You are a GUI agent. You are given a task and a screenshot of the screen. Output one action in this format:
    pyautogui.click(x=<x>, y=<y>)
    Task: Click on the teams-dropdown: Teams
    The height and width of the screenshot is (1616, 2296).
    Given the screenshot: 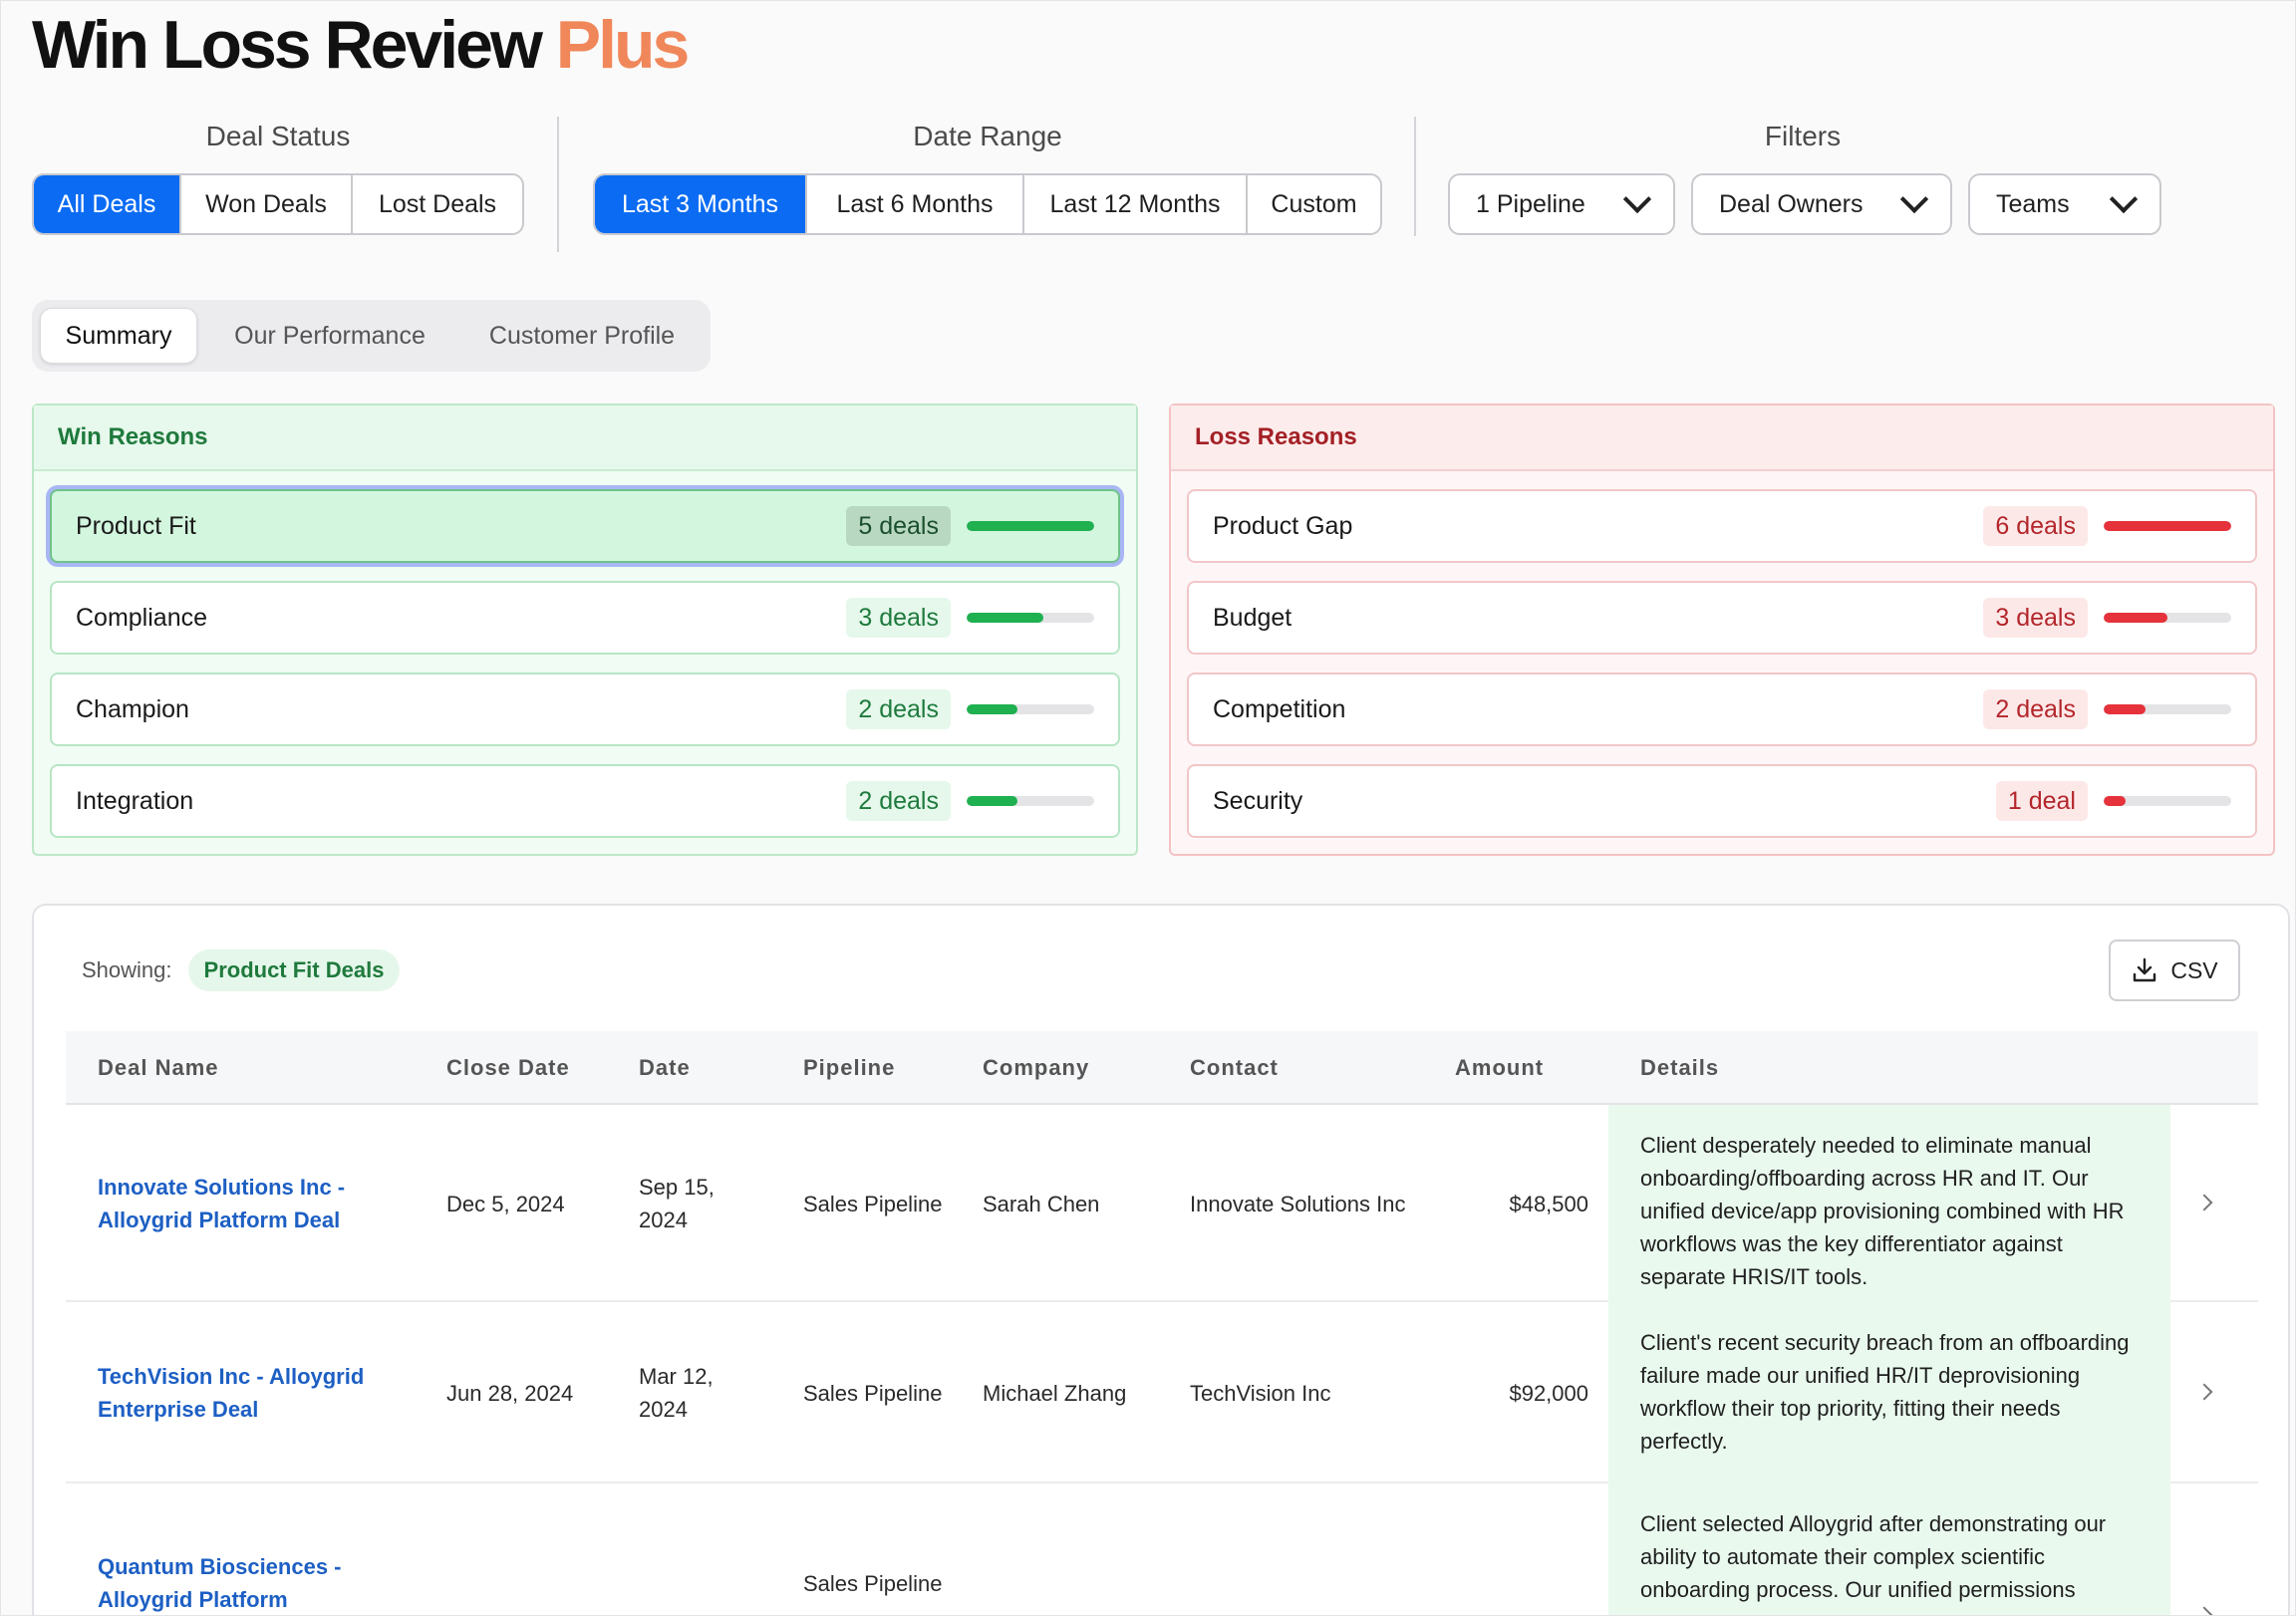 What is the action you would take?
    pyautogui.click(x=2064, y=204)
    